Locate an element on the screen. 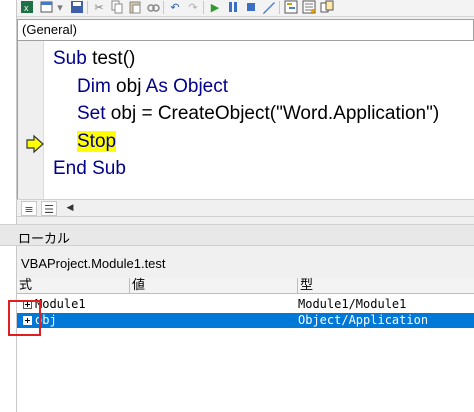 This screenshot has width=474, height=412. break-icon is located at coordinates (233, 7).